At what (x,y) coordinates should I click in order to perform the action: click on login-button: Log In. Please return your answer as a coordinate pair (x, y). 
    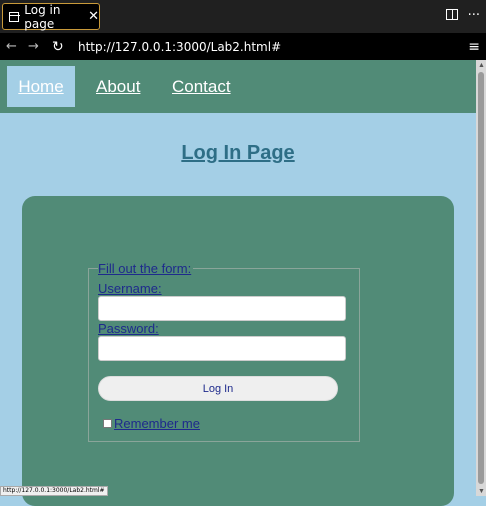
    Looking at the image, I should click on (218, 388).